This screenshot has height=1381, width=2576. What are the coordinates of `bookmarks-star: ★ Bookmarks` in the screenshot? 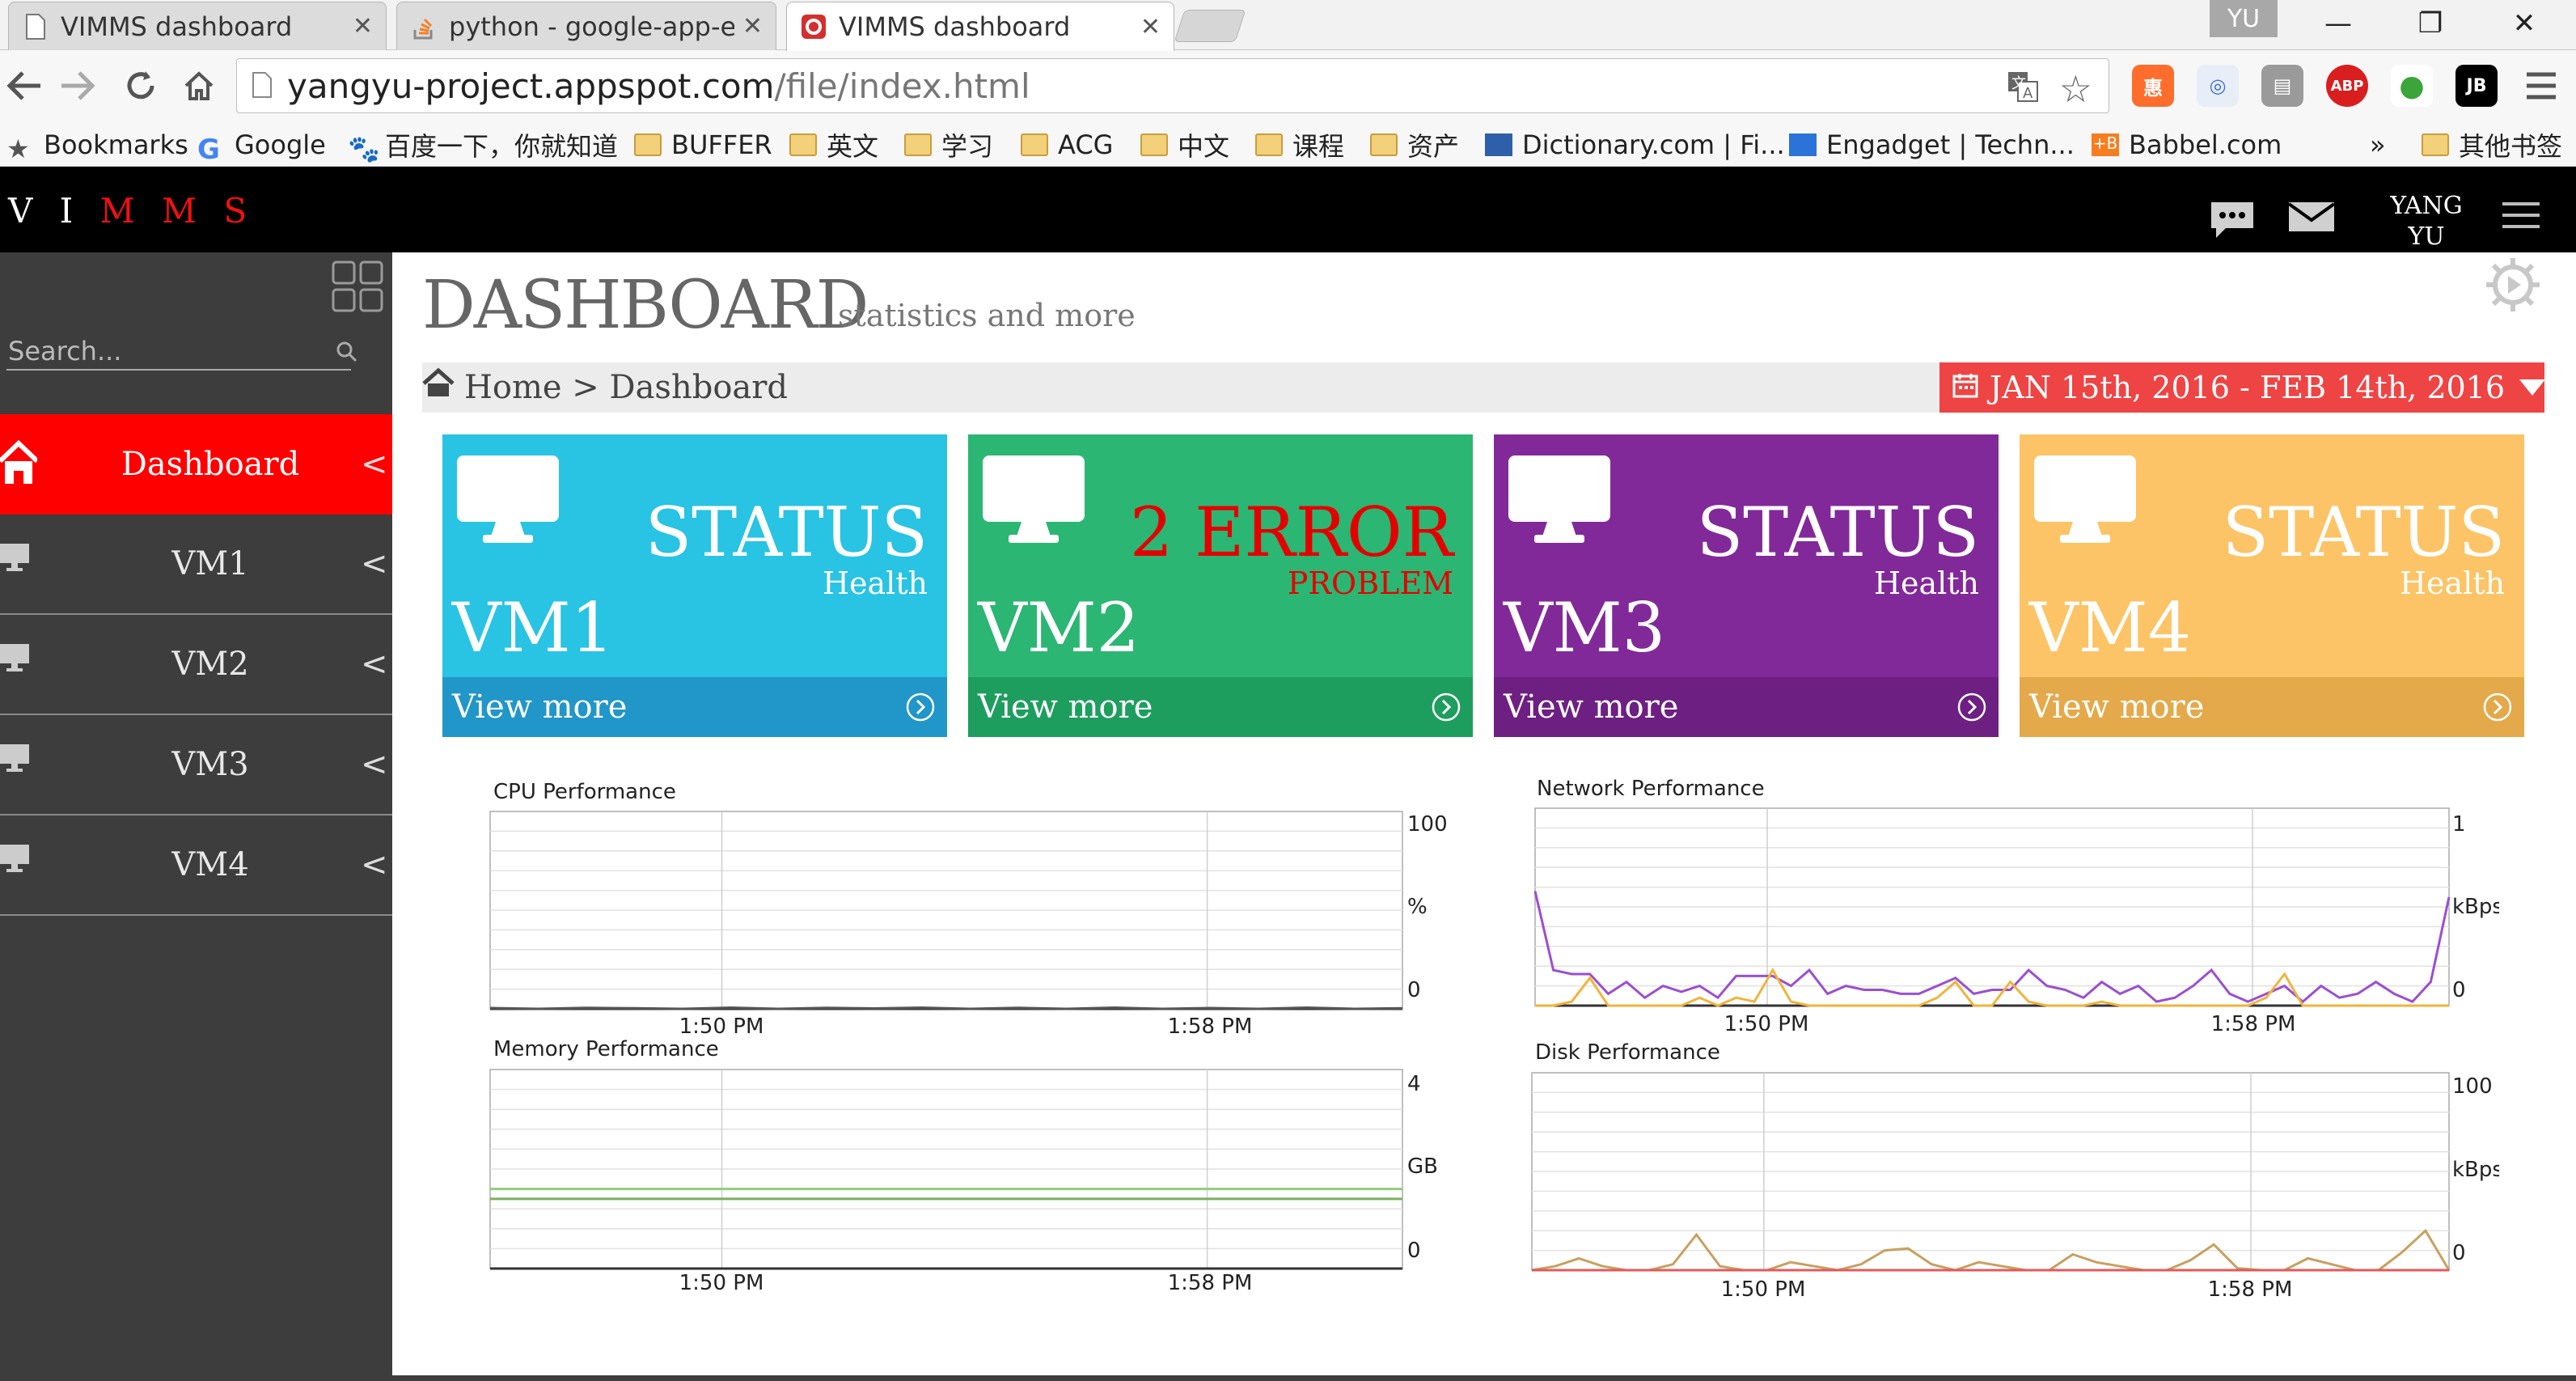 It's located at (97, 145).